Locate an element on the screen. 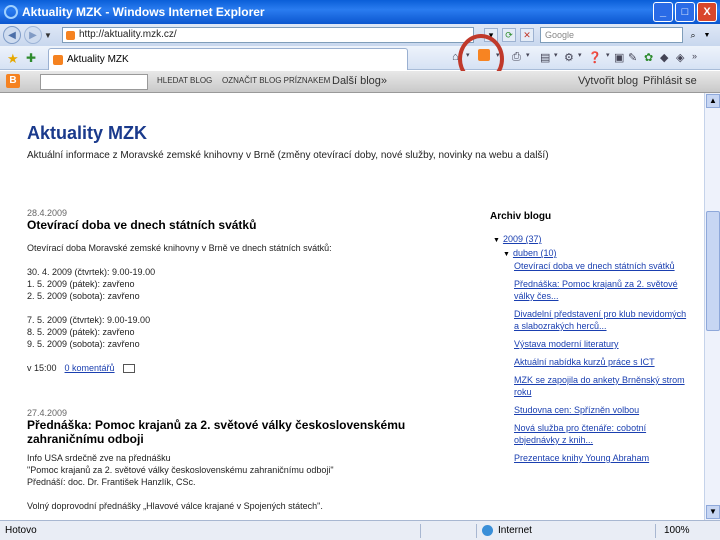 This screenshot has width=720, height=540. post-line: 9. 5. 2009 (sobota): zavřeno is located at coordinates (83, 344).